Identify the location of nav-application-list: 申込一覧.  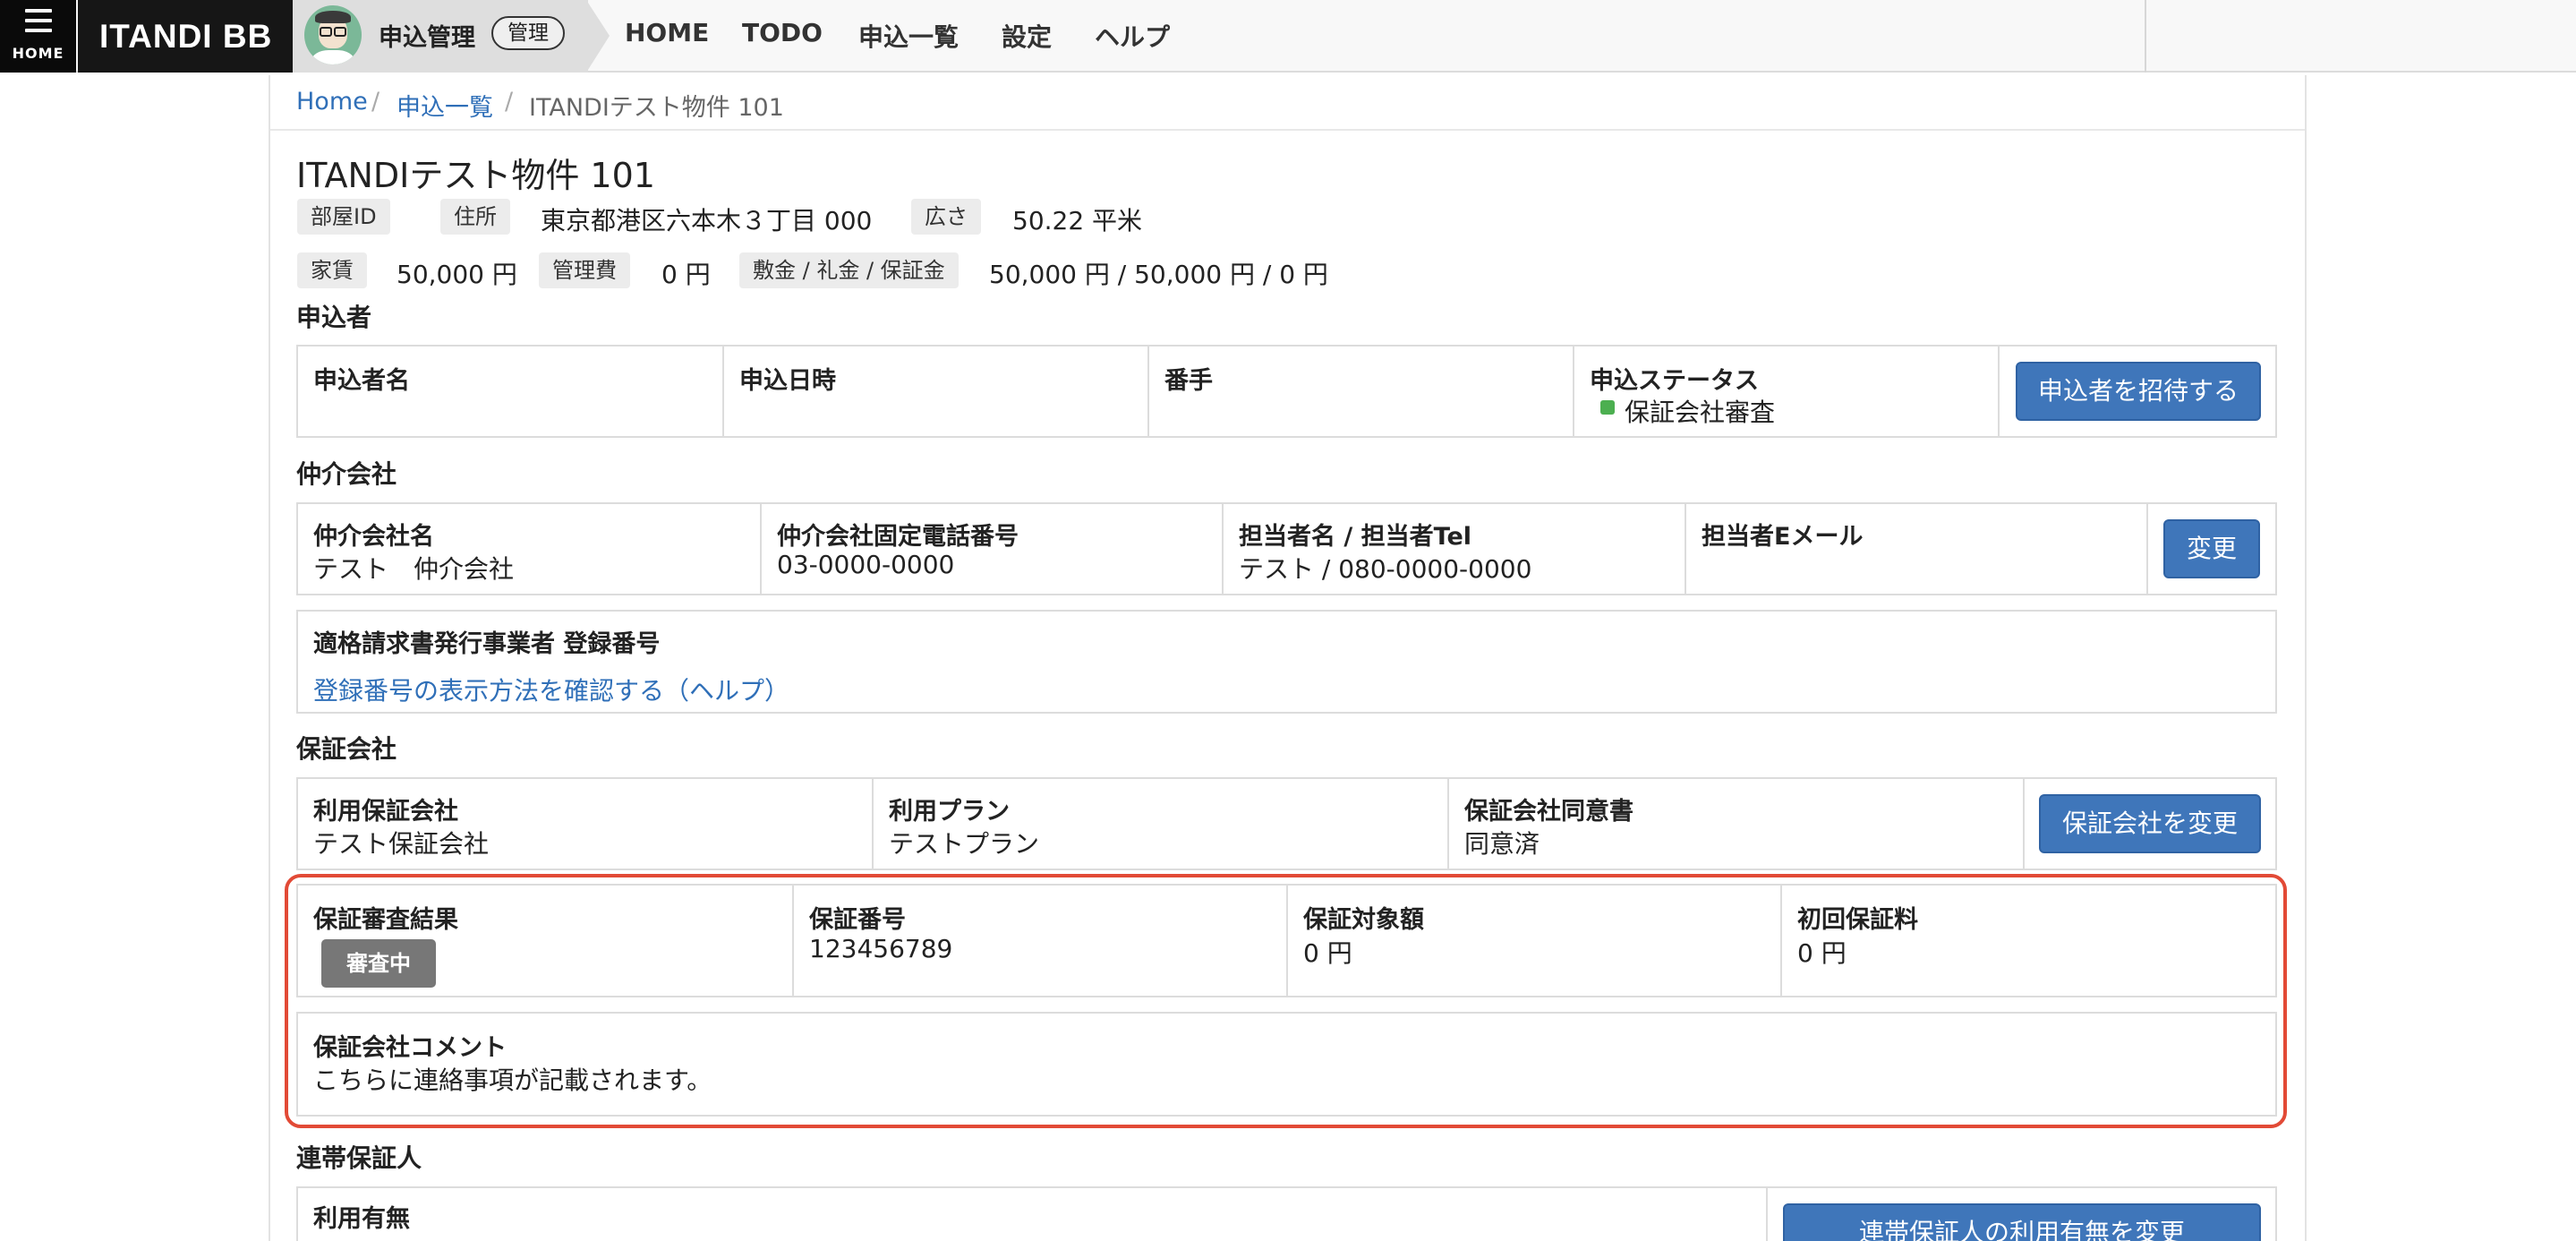
(908, 36).